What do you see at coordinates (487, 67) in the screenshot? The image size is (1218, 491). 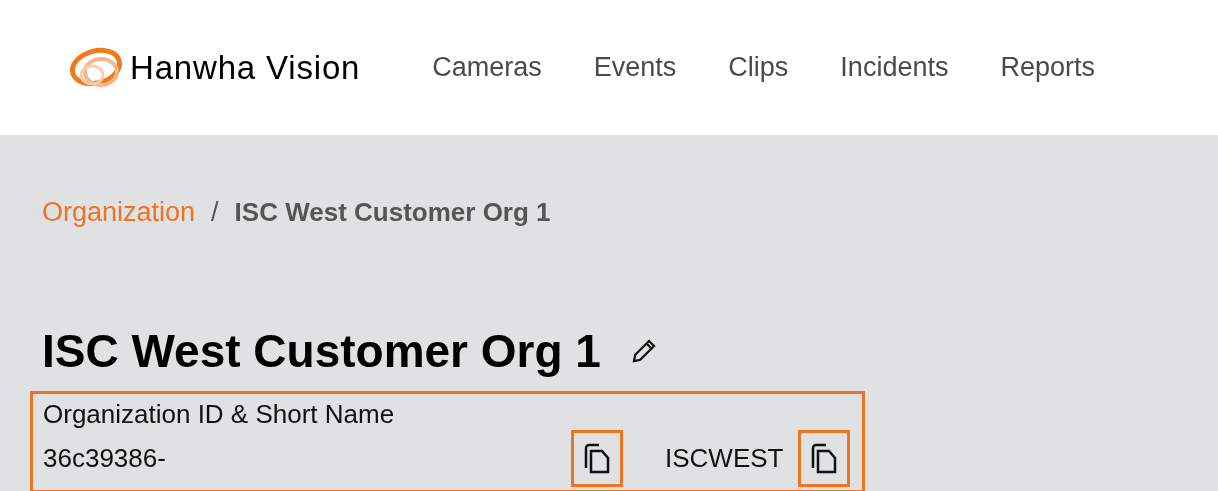 I see `nav-link: Cameras` at bounding box center [487, 67].